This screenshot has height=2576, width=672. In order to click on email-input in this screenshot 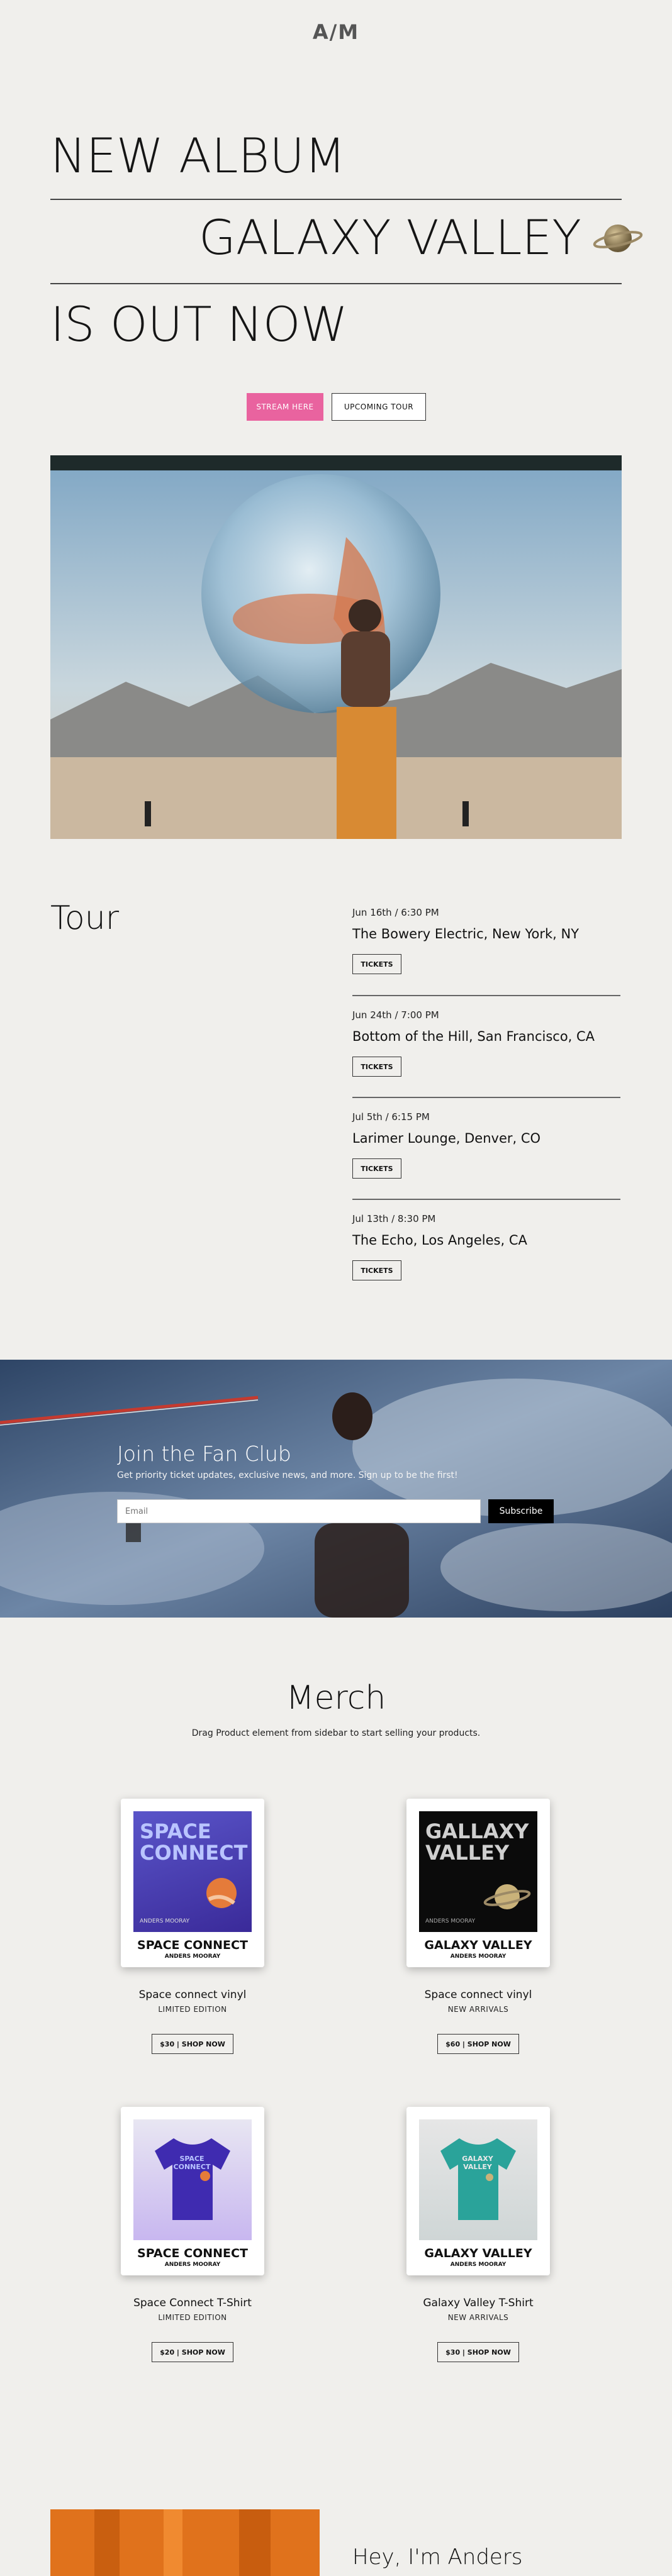, I will do `click(299, 1511)`.